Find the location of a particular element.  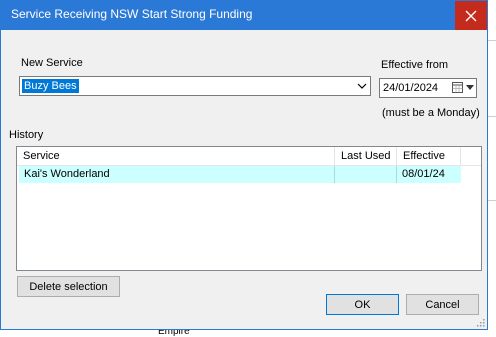

new-service-combobox: Buzy Bees is located at coordinates (195, 86).